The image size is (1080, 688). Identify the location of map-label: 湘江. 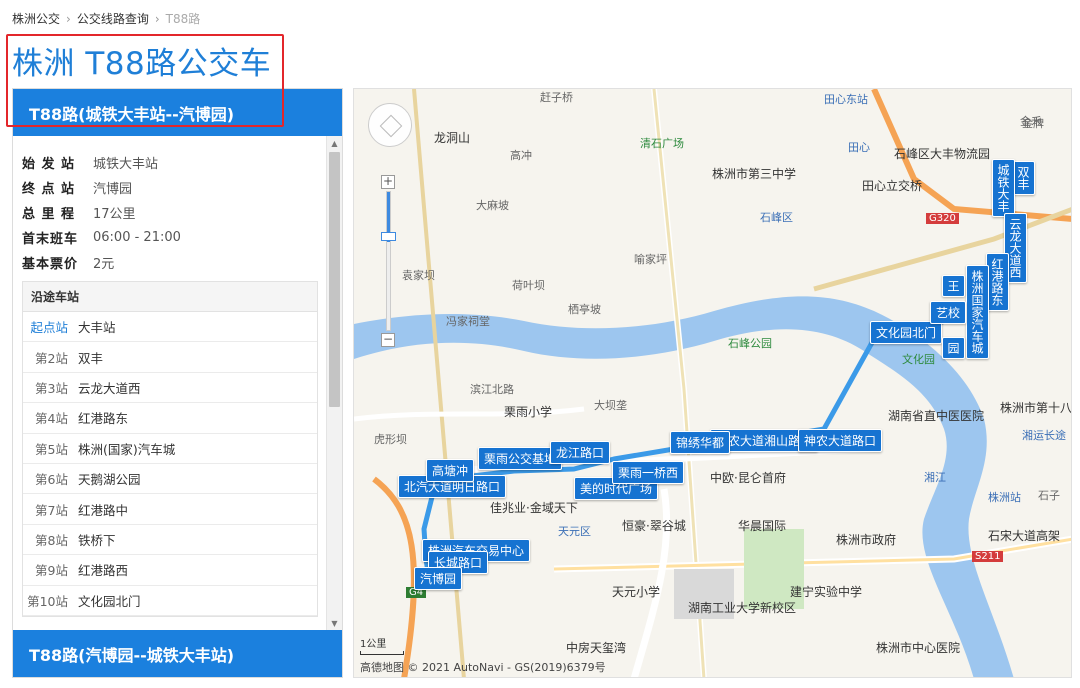
(935, 477).